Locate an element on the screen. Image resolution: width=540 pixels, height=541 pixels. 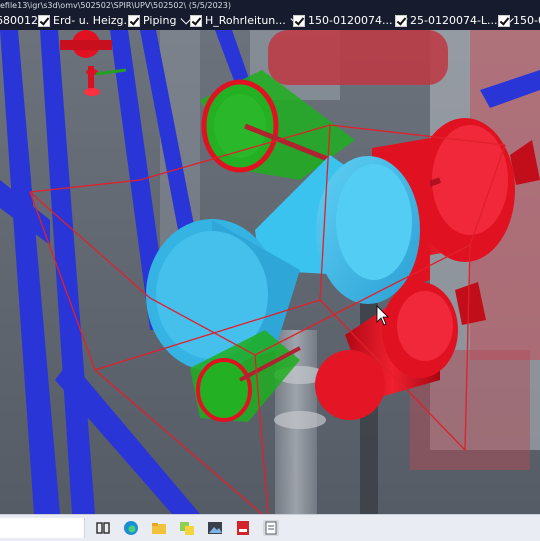
filter-chip-label: 150-0 is located at coordinates (526, 20).